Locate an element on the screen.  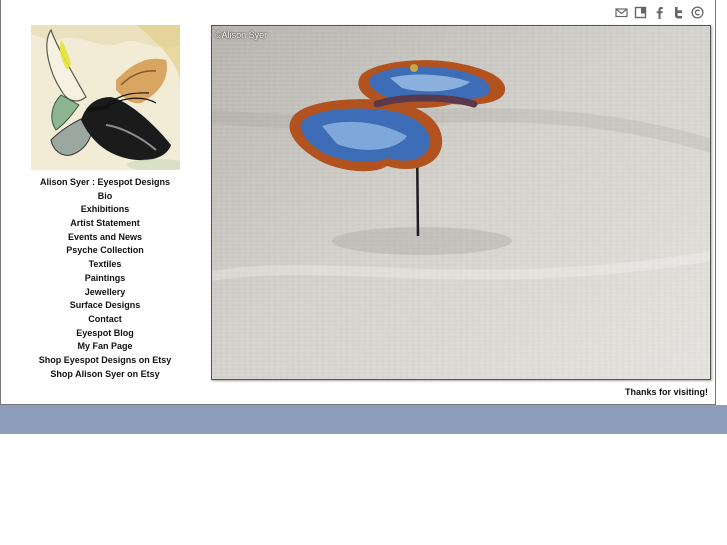
nav-link-etsy-eyespot: Shop Eyespot Designs on Etsy is located at coordinates (105, 361).